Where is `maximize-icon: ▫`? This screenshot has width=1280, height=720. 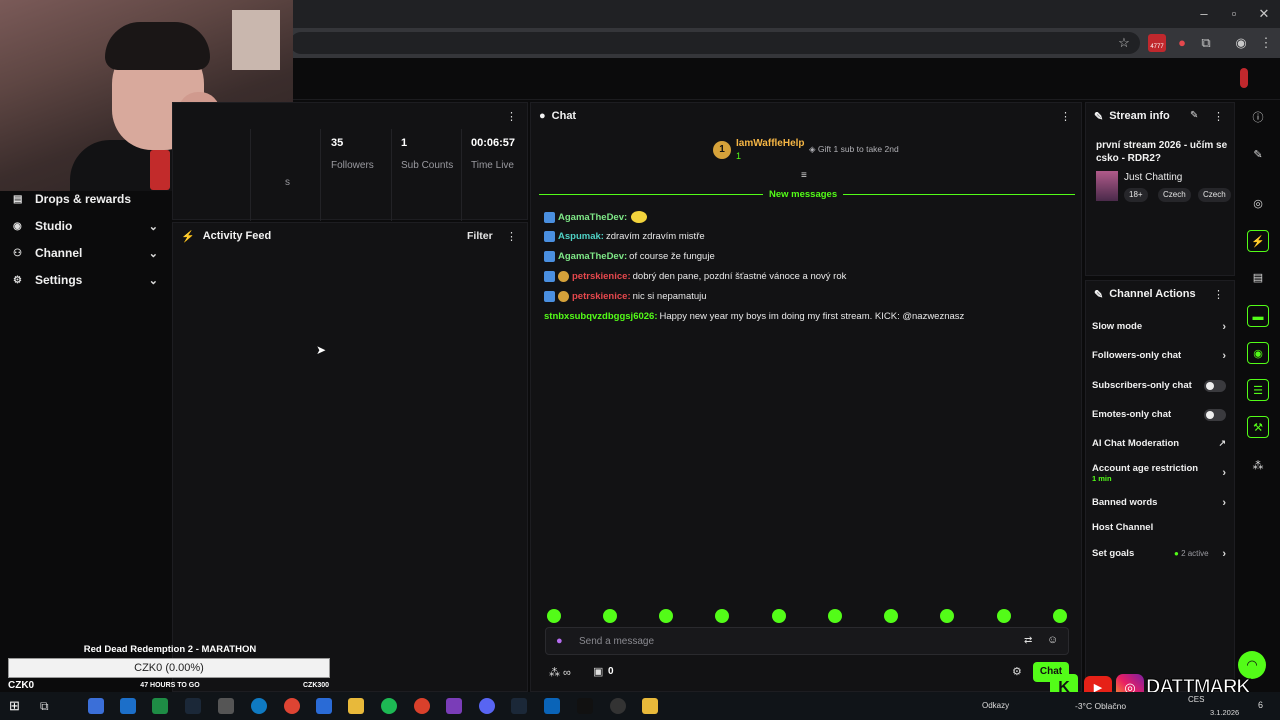 maximize-icon: ▫ is located at coordinates (1234, 14).